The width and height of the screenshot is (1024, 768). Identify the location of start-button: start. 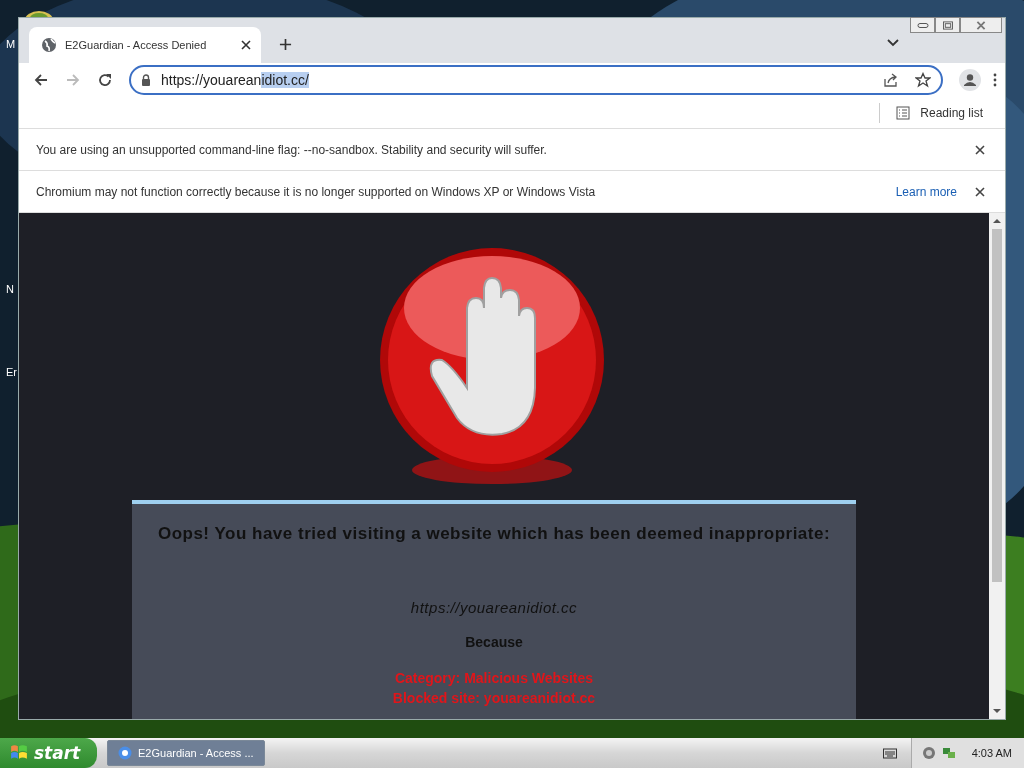
(48, 753).